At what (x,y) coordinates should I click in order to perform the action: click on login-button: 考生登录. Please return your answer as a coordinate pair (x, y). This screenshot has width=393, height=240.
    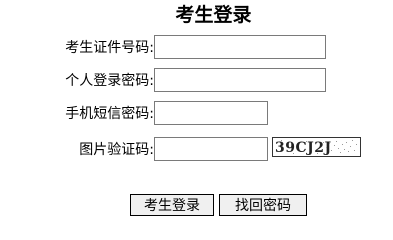
    Looking at the image, I should click on (172, 205).